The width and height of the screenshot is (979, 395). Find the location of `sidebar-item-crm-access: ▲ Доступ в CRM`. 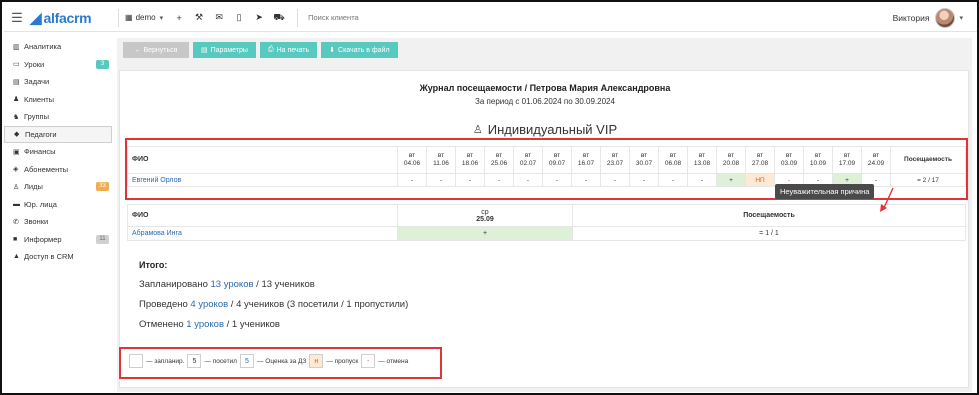

sidebar-item-crm-access: ▲ Доступ в CRM is located at coordinates (58, 257).